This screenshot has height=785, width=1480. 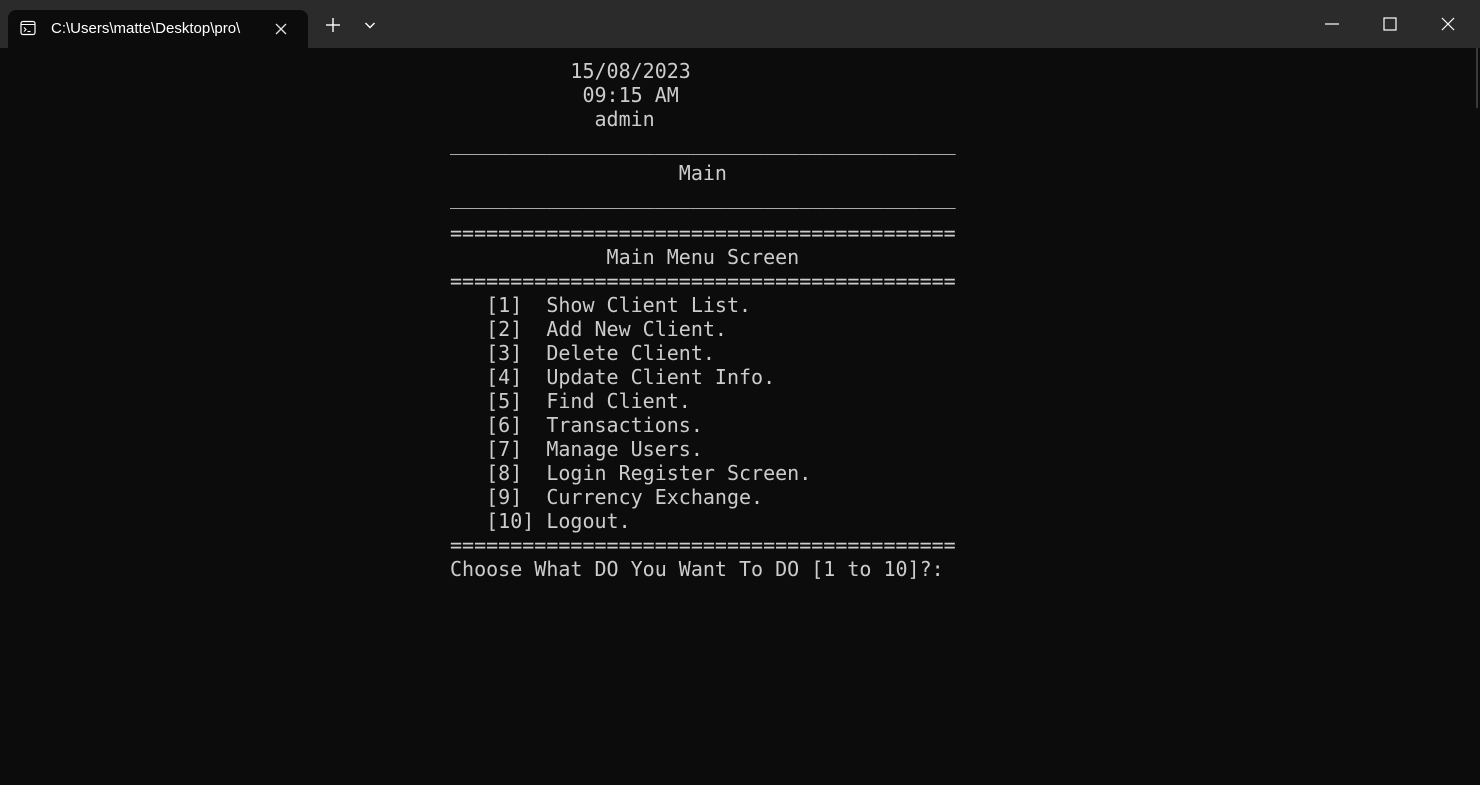 What do you see at coordinates (576, 449) in the screenshot?
I see `menu-item: [7] Manage Users.` at bounding box center [576, 449].